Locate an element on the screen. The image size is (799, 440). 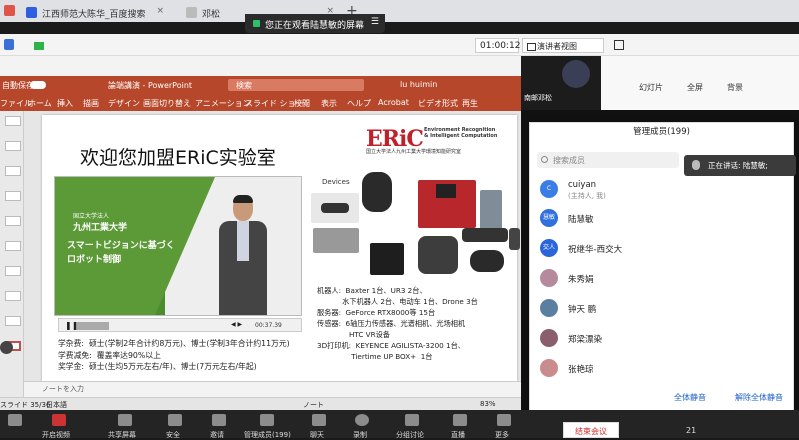
ppt-search-box: 検索 is located at coordinates (296, 85).